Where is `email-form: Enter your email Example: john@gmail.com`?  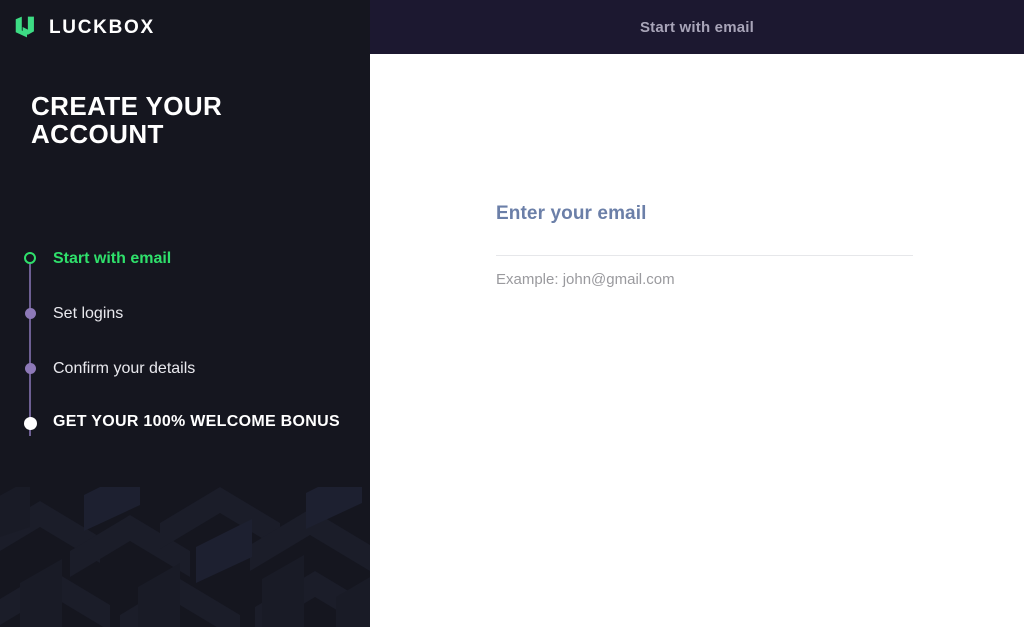 email-form: Enter your email Example: john@gmail.com is located at coordinates (704, 246).